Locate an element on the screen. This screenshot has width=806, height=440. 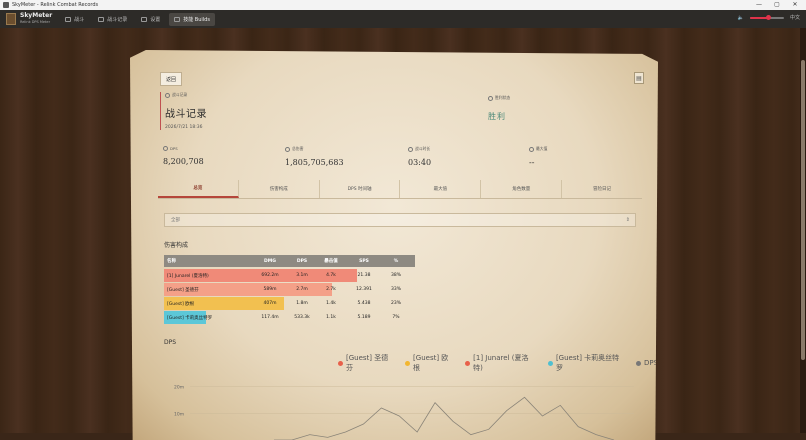
cell-name: [1] Junarel (夏洛特) is located at coordinates (188, 276).